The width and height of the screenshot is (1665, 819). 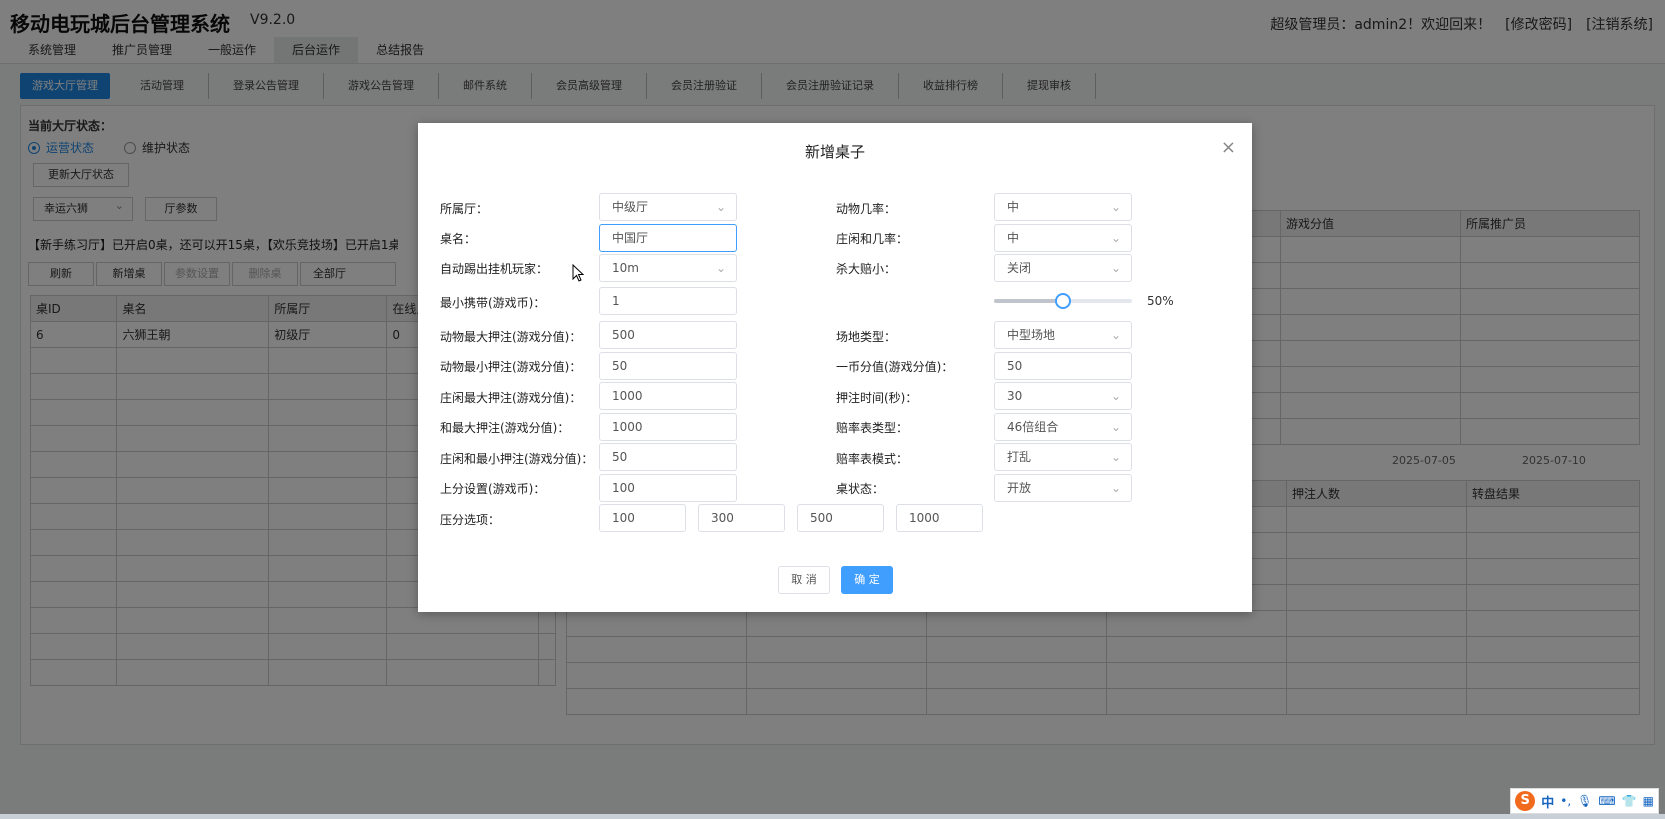 I want to click on confirm-button: 确 定, so click(x=867, y=580).